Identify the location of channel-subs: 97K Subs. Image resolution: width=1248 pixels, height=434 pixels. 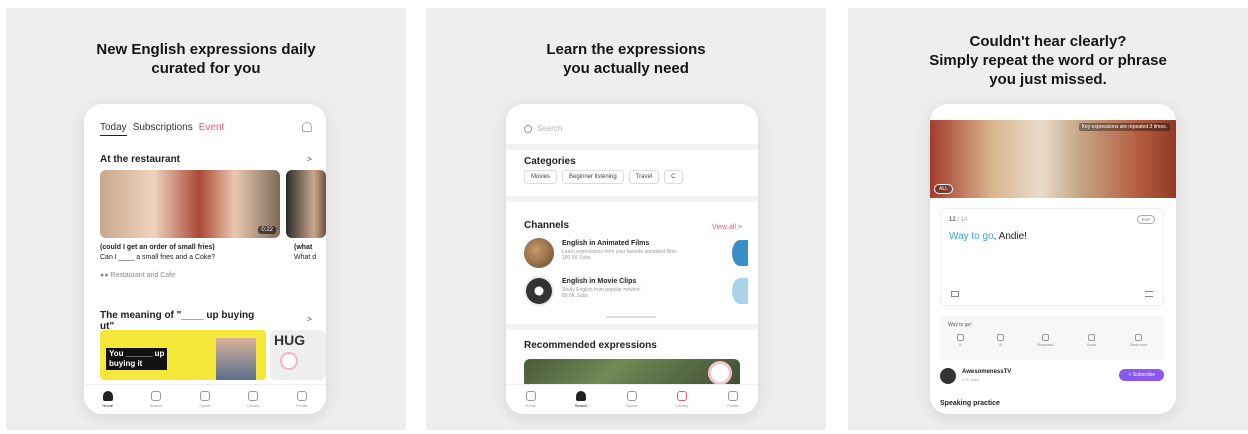
(971, 379).